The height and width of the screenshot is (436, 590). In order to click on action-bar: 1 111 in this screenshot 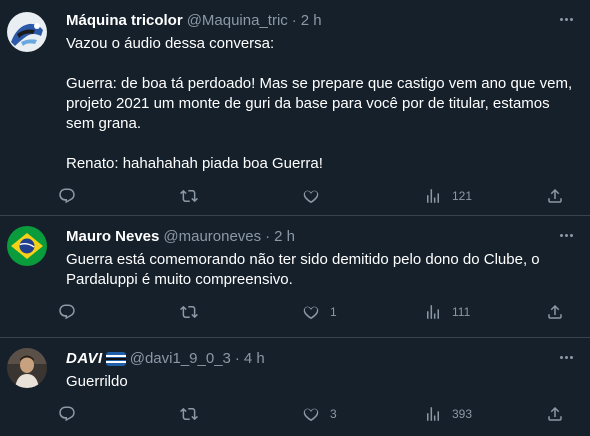, I will do `click(316, 315)`.